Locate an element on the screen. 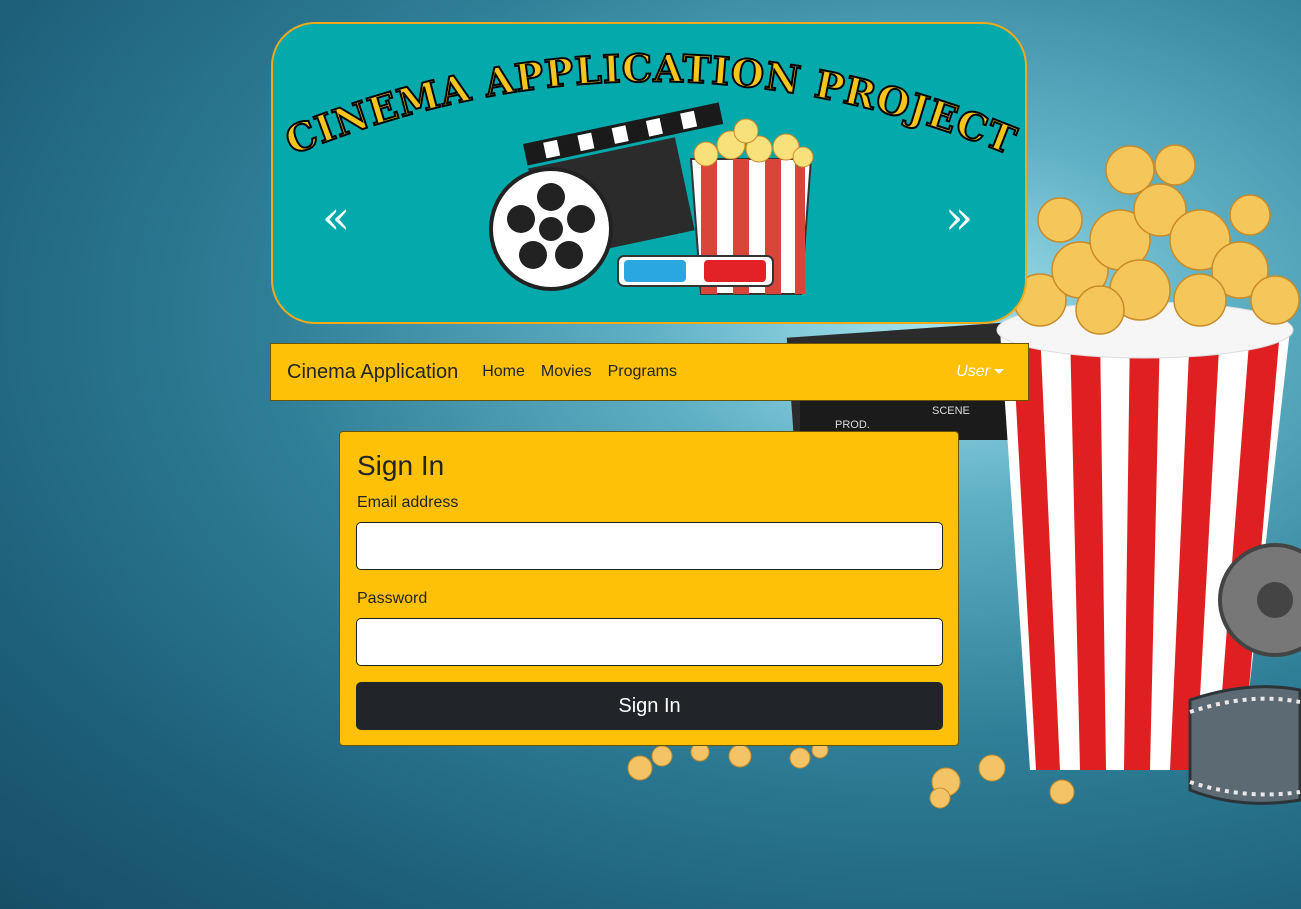 Image resolution: width=1301 pixels, height=909 pixels. nav-link-movies: Movies is located at coordinates (566, 372).